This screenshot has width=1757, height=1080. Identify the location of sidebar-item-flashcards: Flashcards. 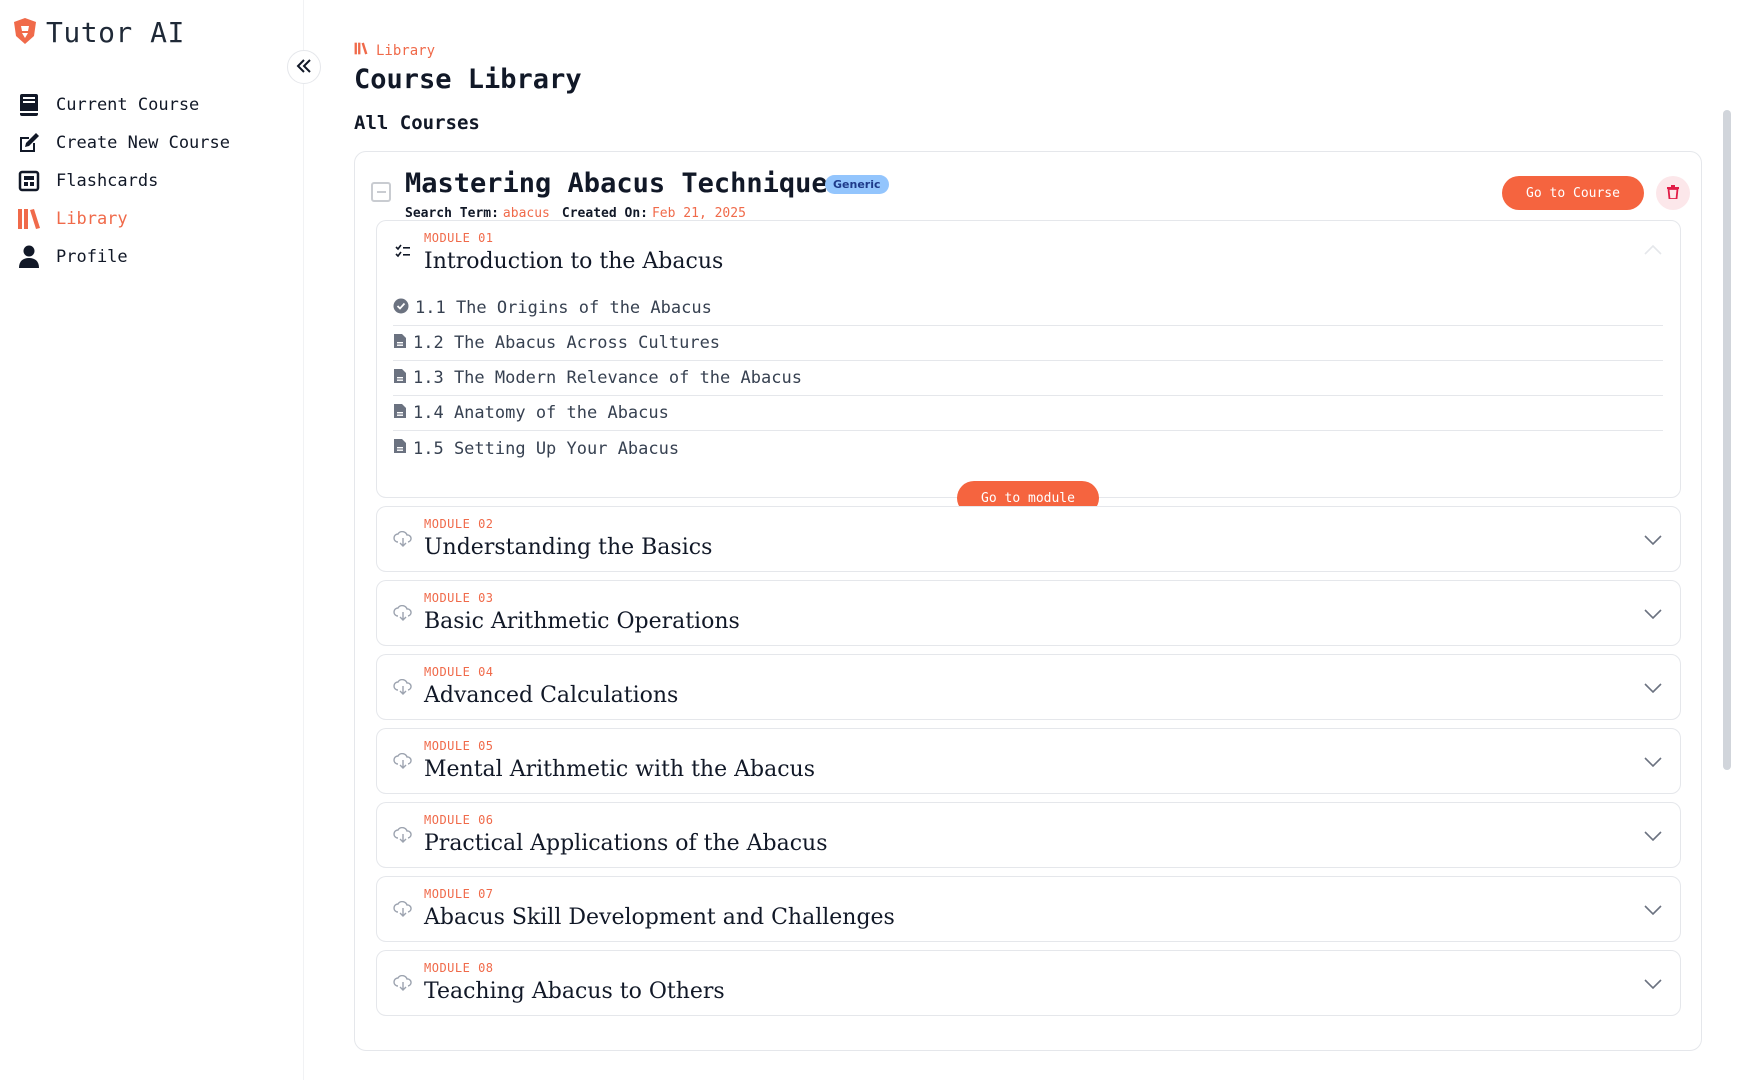
(123, 181).